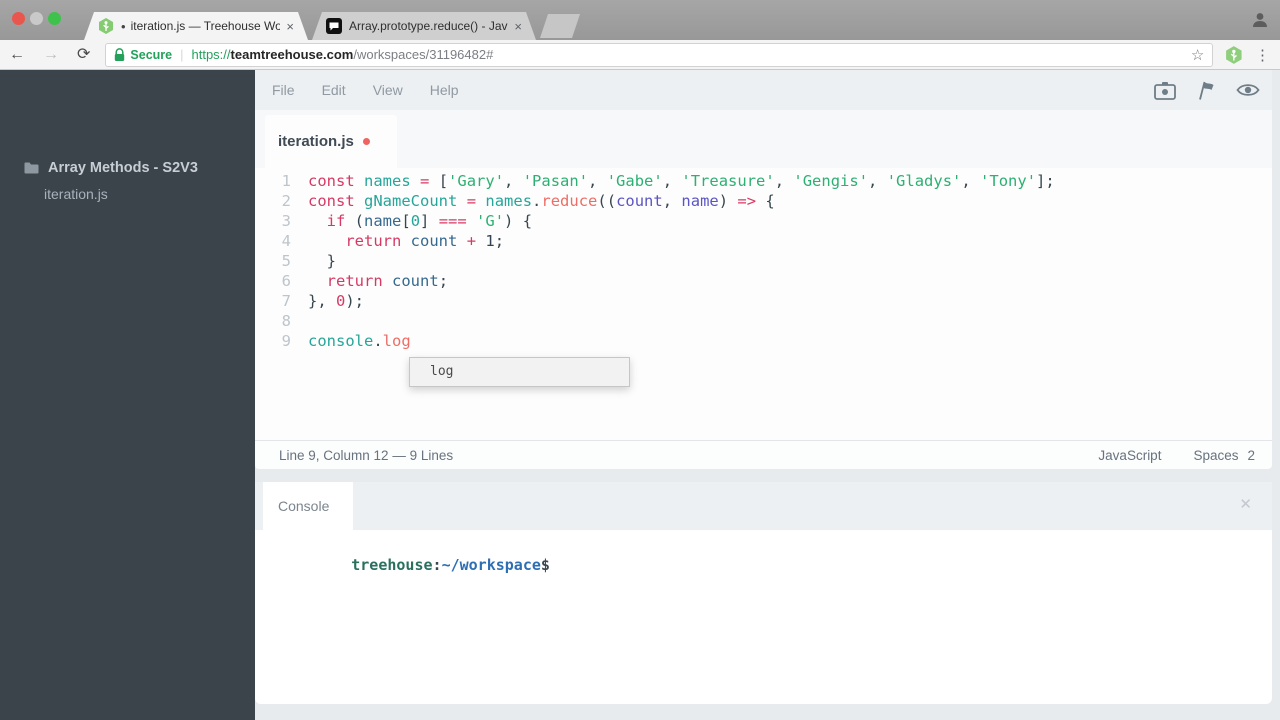  Describe the element at coordinates (83, 54) in the screenshot. I see `reload-icon: ⟳` at that location.